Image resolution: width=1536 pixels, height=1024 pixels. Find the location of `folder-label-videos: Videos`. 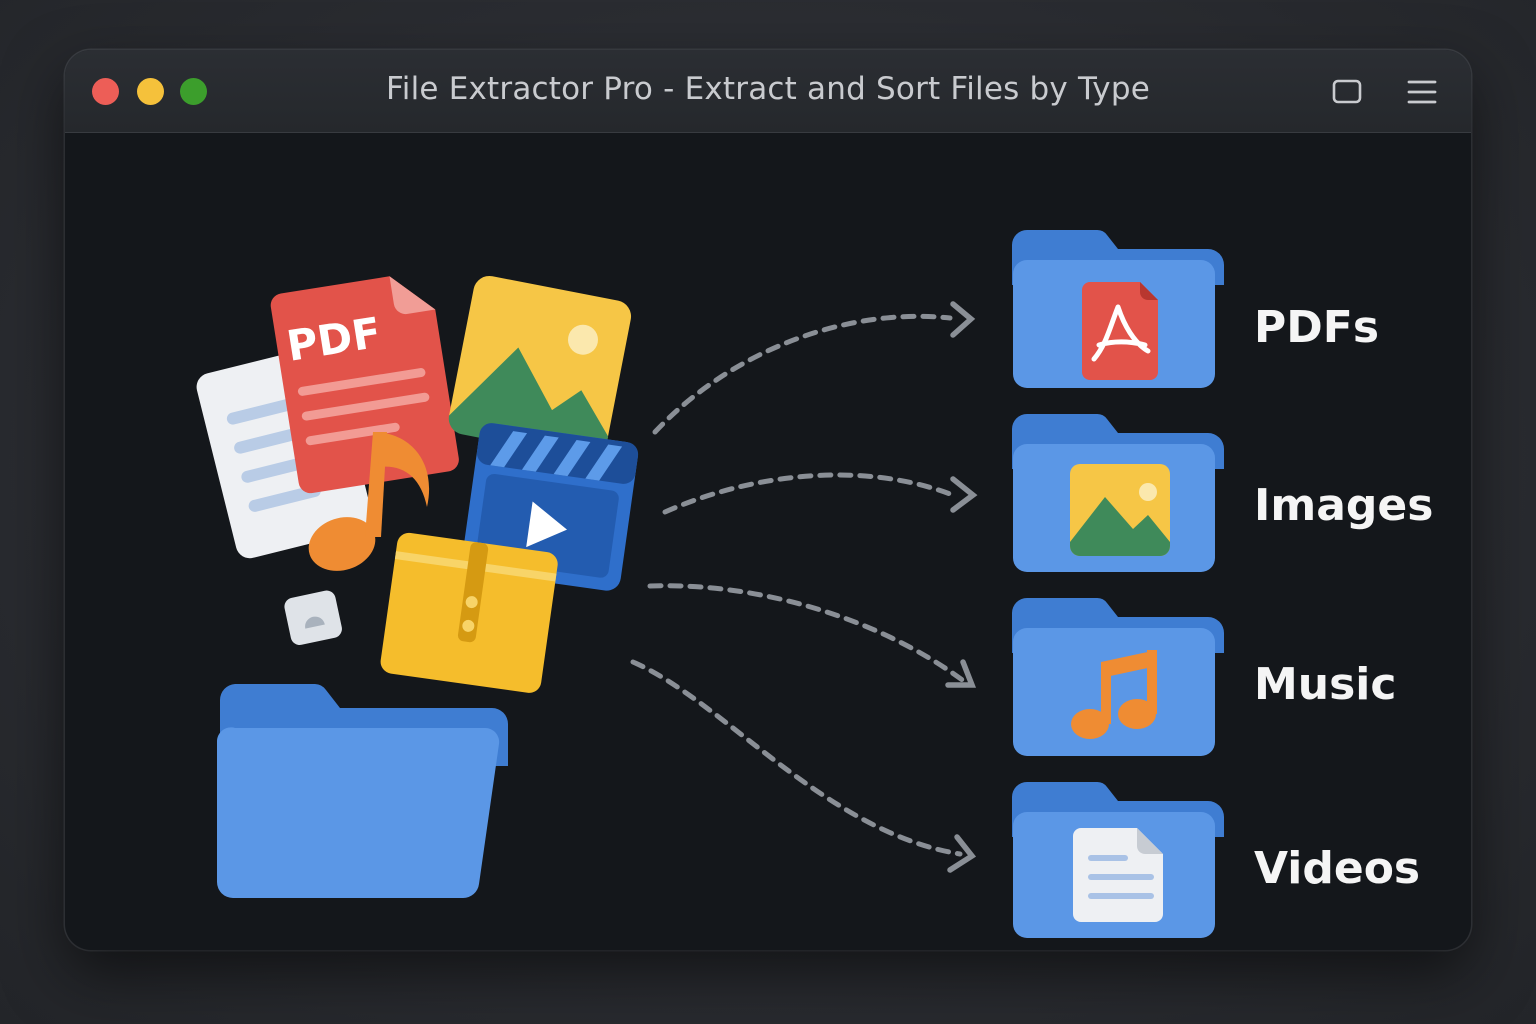

folder-label-videos: Videos is located at coordinates (1337, 868).